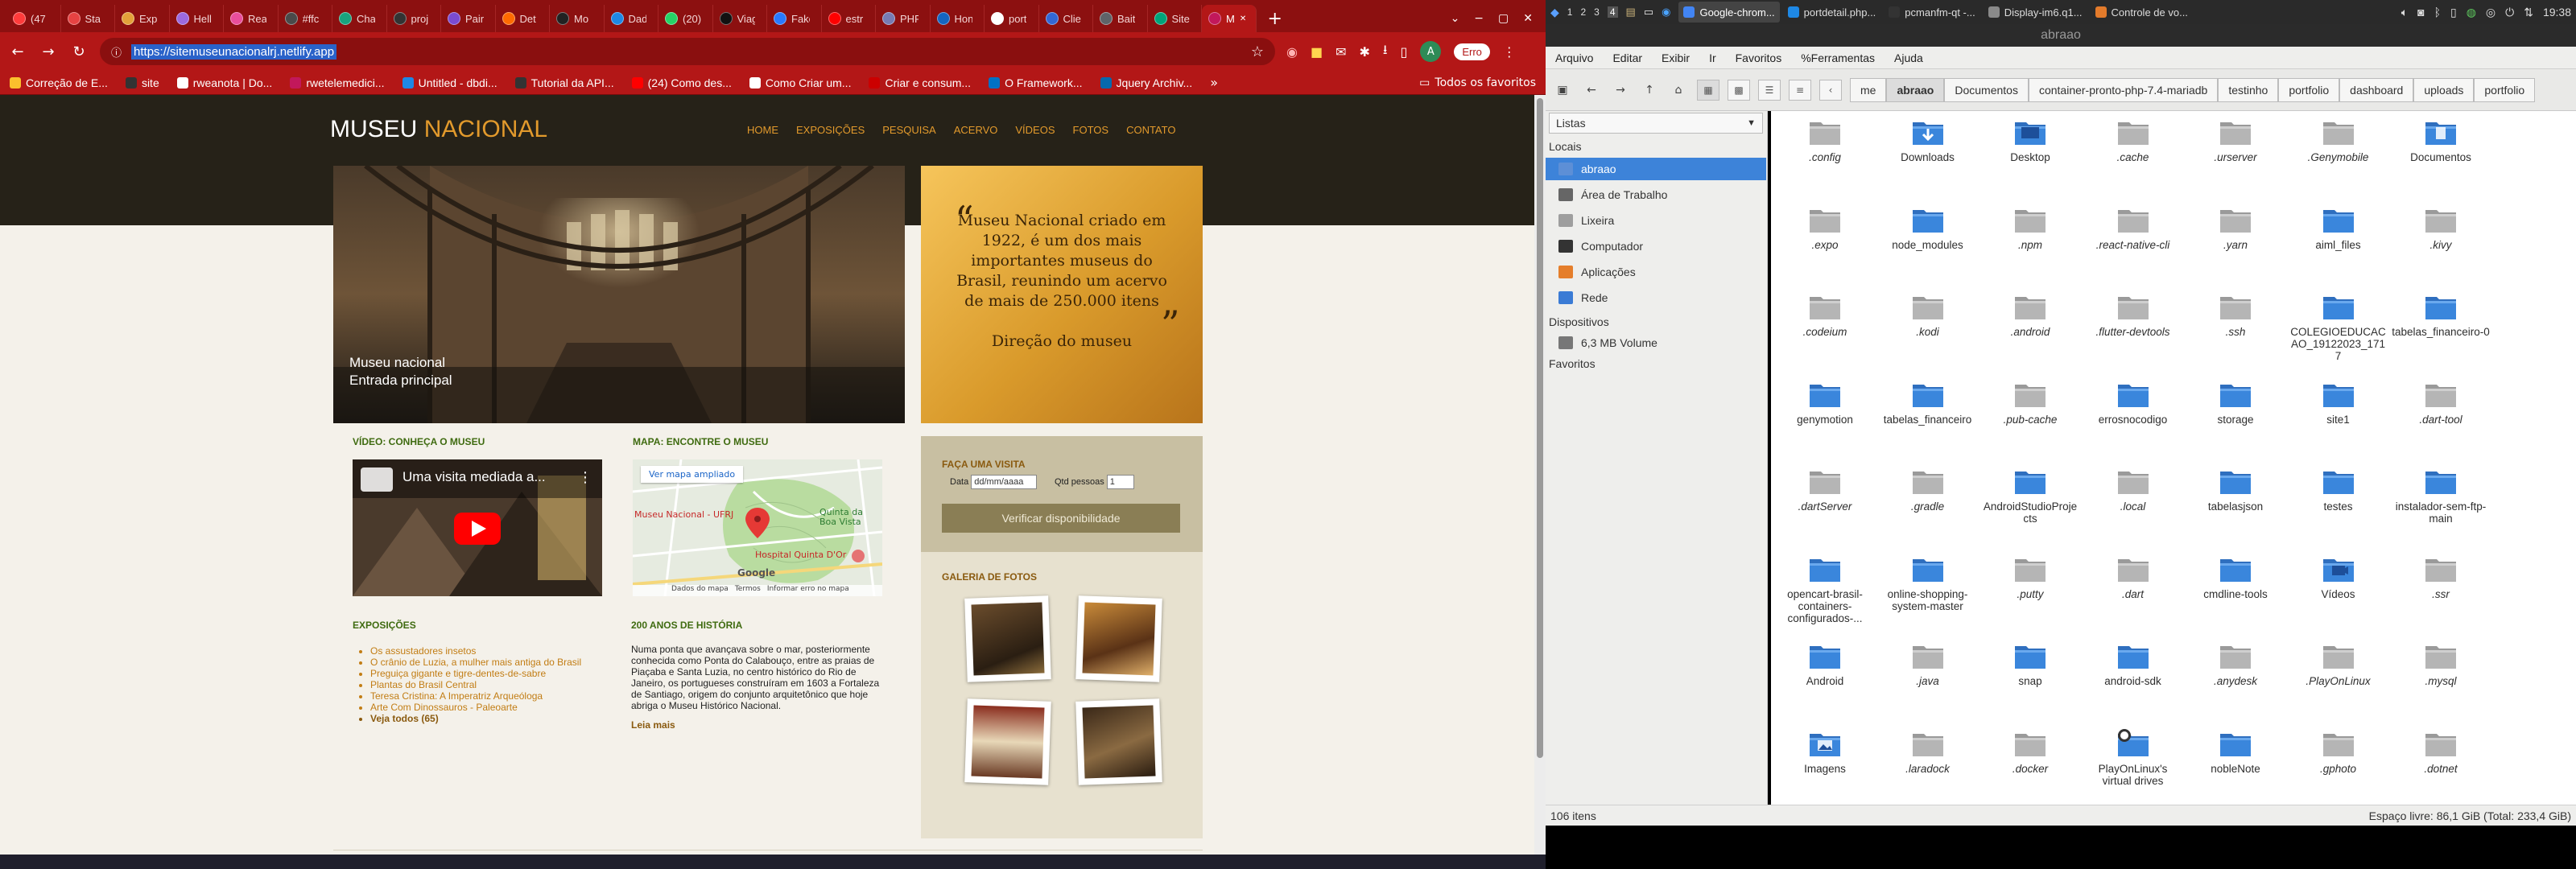  What do you see at coordinates (359, 18) in the screenshot?
I see `browser-tab: Cha` at bounding box center [359, 18].